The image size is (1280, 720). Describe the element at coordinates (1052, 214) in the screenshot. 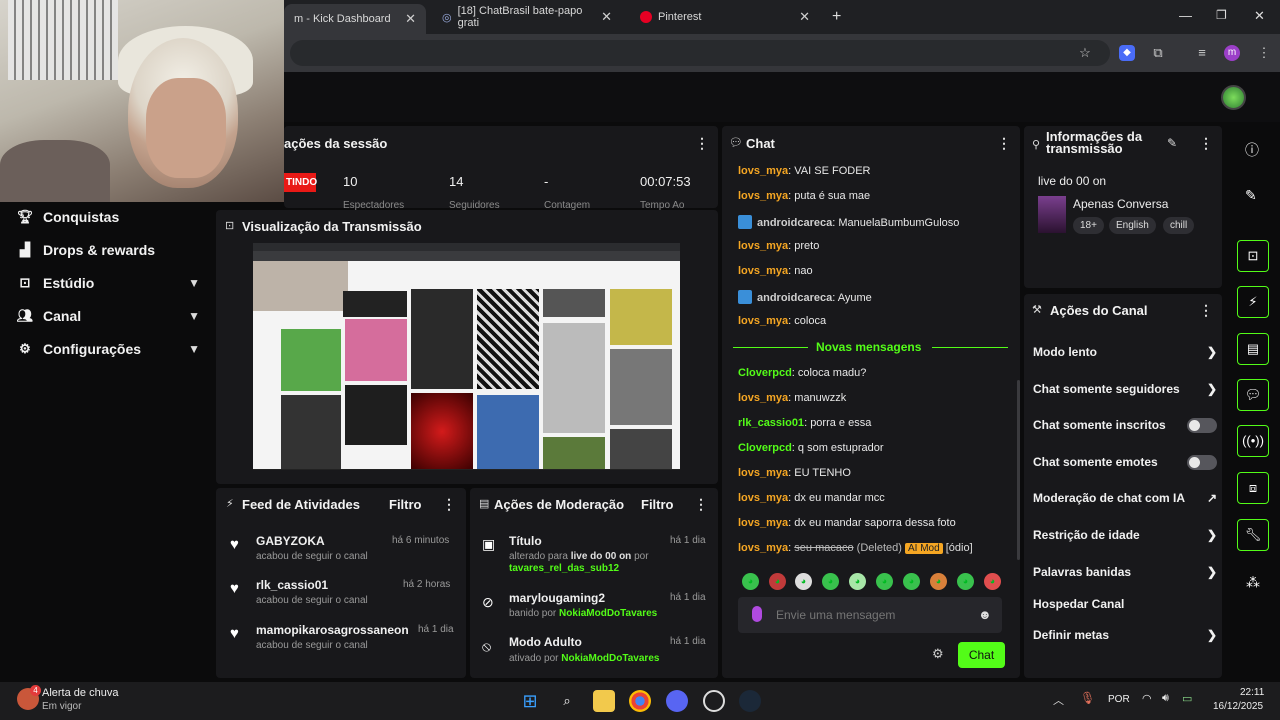

I see `category-thumbnail` at that location.